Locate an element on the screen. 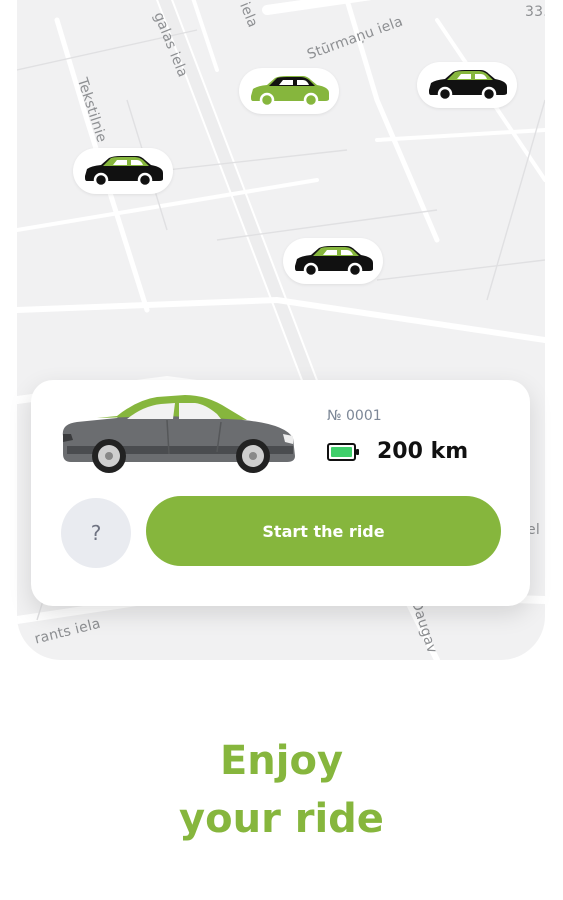  range-value: 200 km is located at coordinates (423, 451).